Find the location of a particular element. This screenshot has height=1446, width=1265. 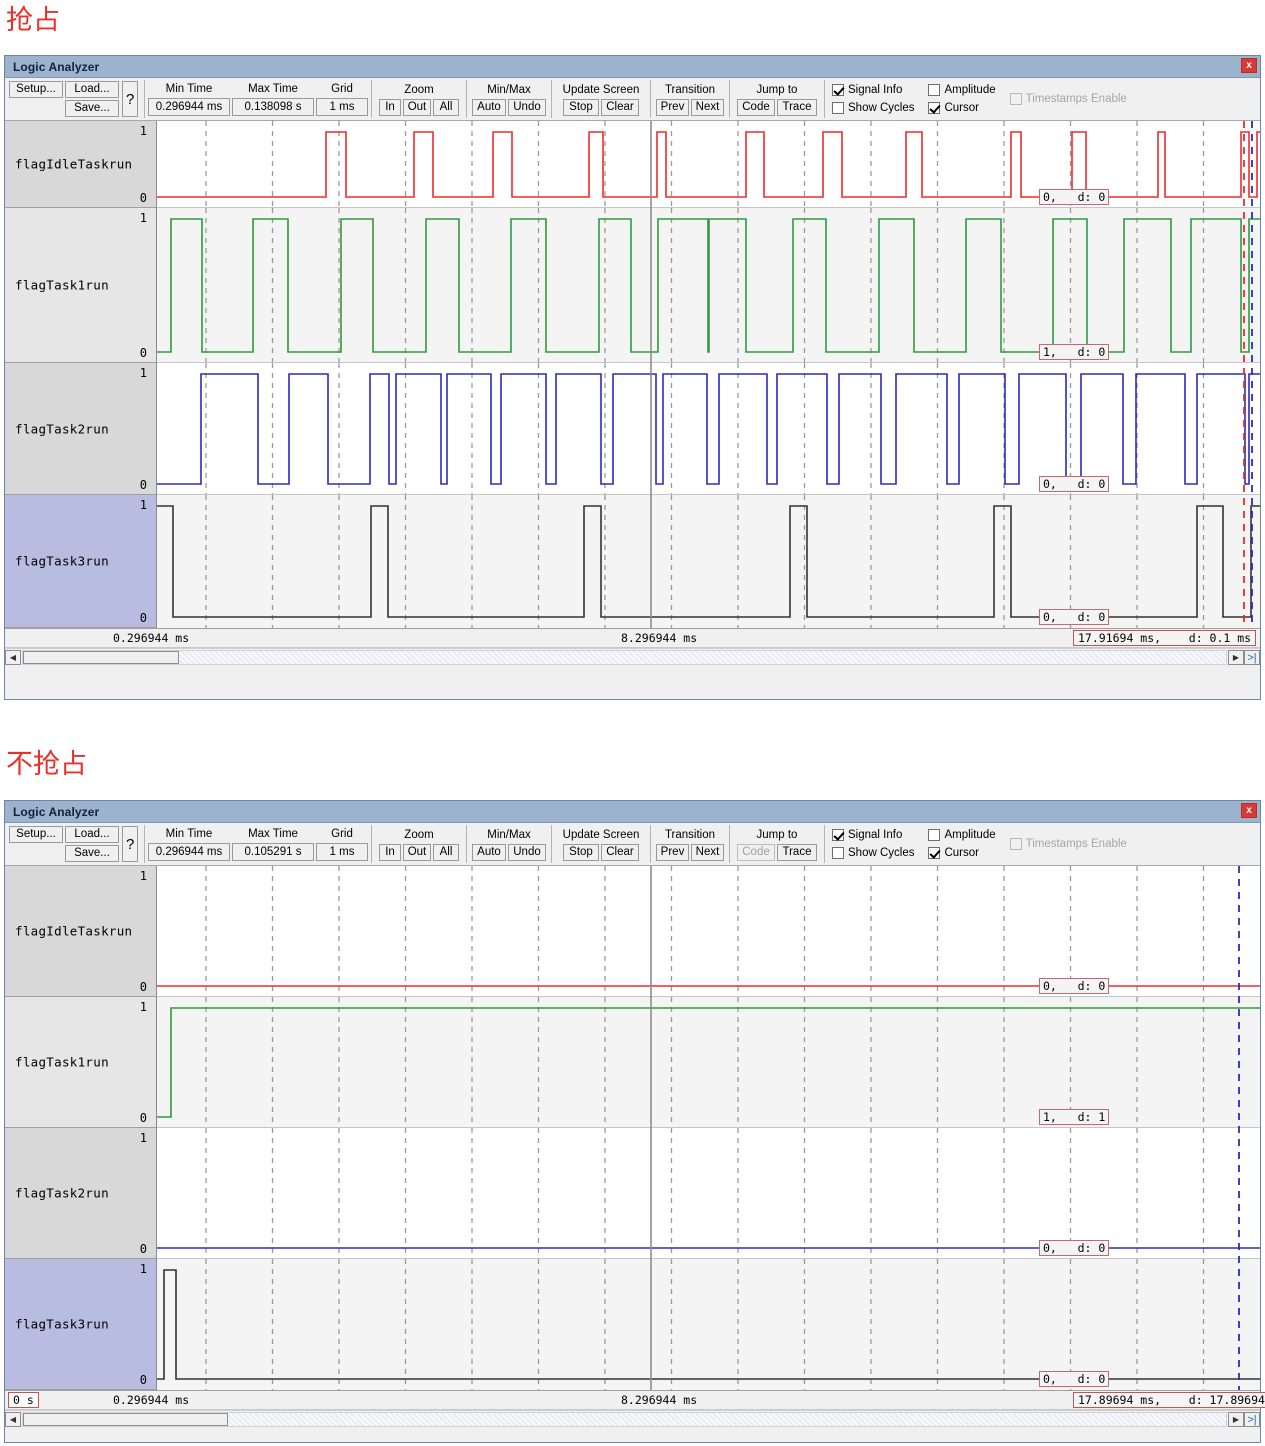

axis-left-time: 0.296944 ms is located at coordinates (151, 1400).